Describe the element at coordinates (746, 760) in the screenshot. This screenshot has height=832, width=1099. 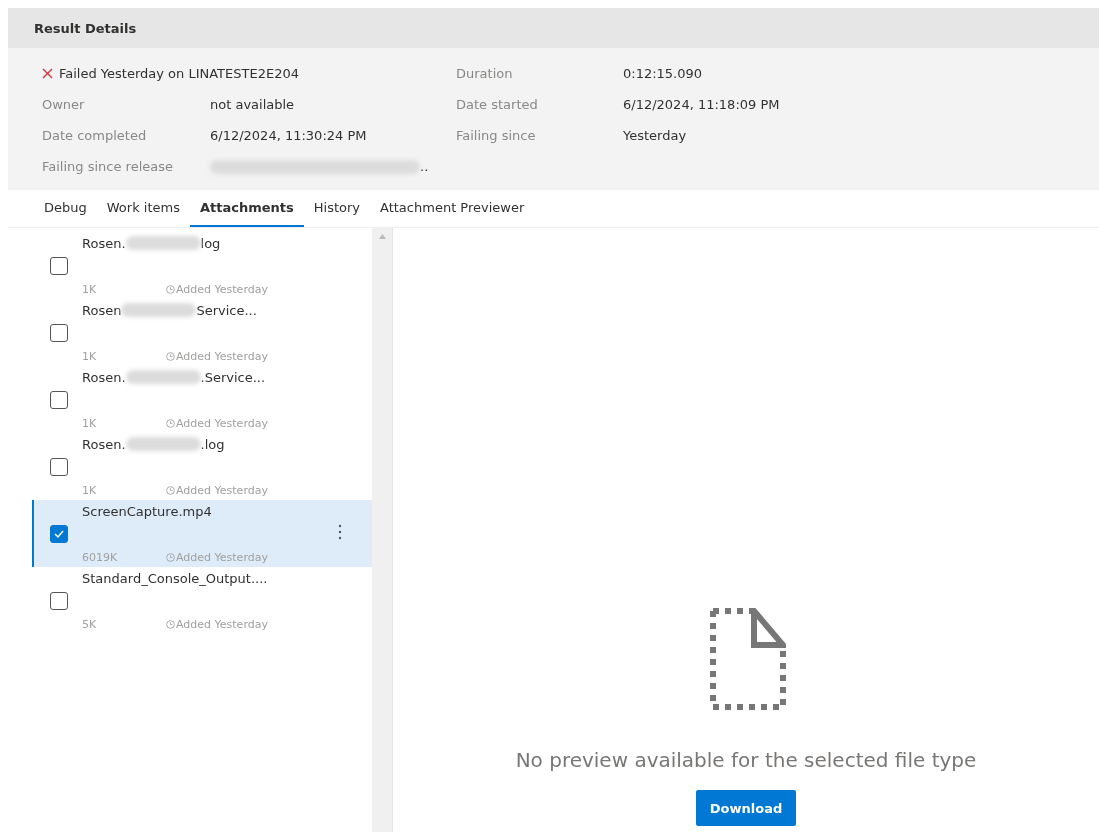
I see `preview-message: No preview available for the selected file type` at that location.